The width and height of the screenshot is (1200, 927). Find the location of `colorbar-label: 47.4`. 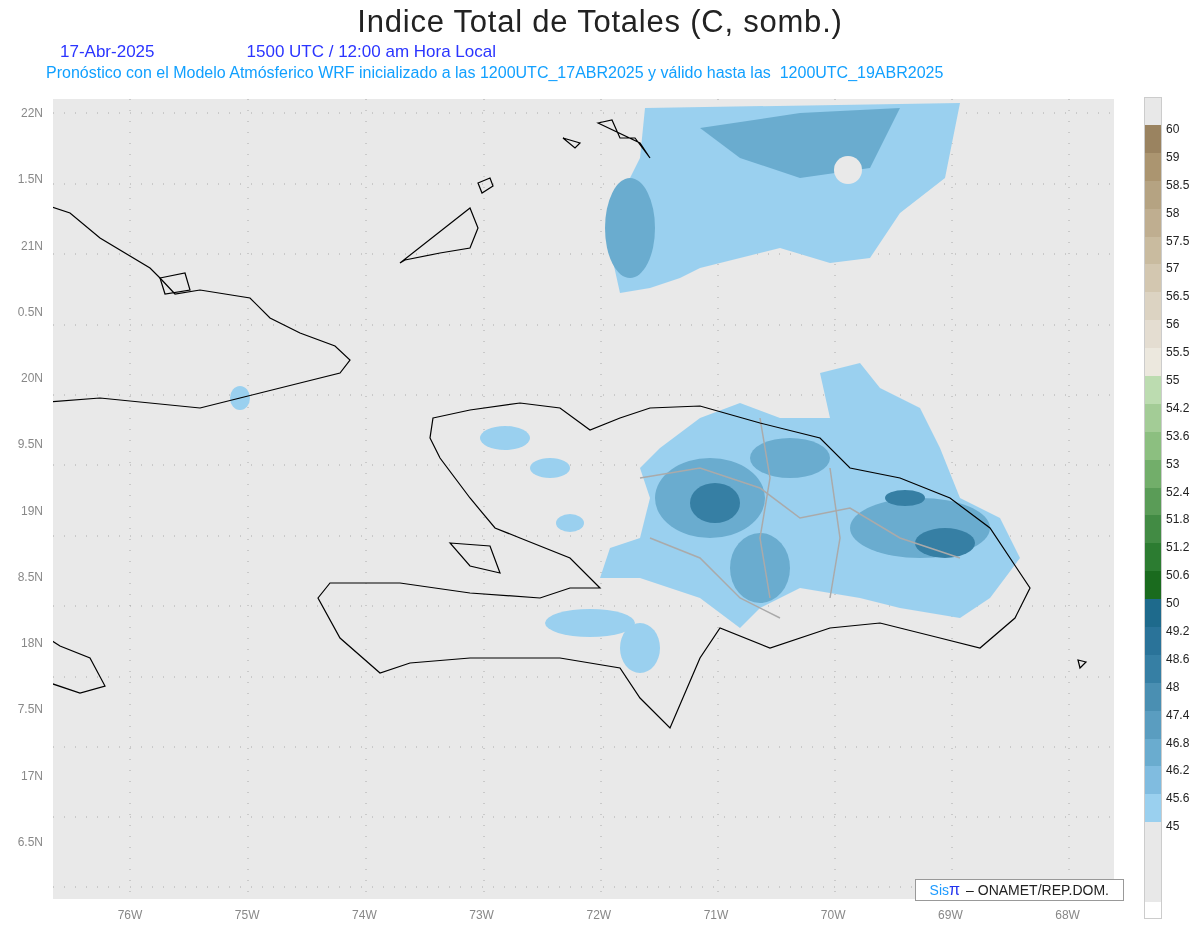

colorbar-label: 47.4 is located at coordinates (1178, 714).